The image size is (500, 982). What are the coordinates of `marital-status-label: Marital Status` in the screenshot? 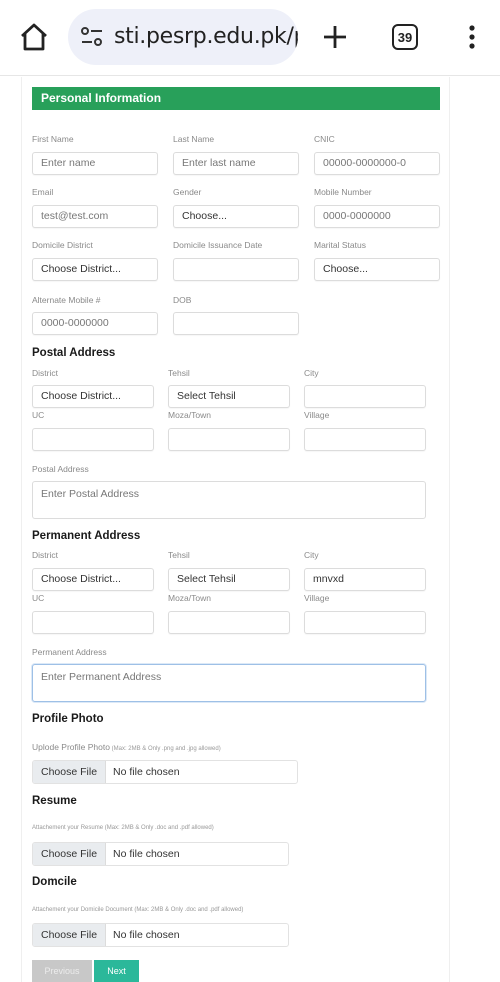 It's located at (340, 245).